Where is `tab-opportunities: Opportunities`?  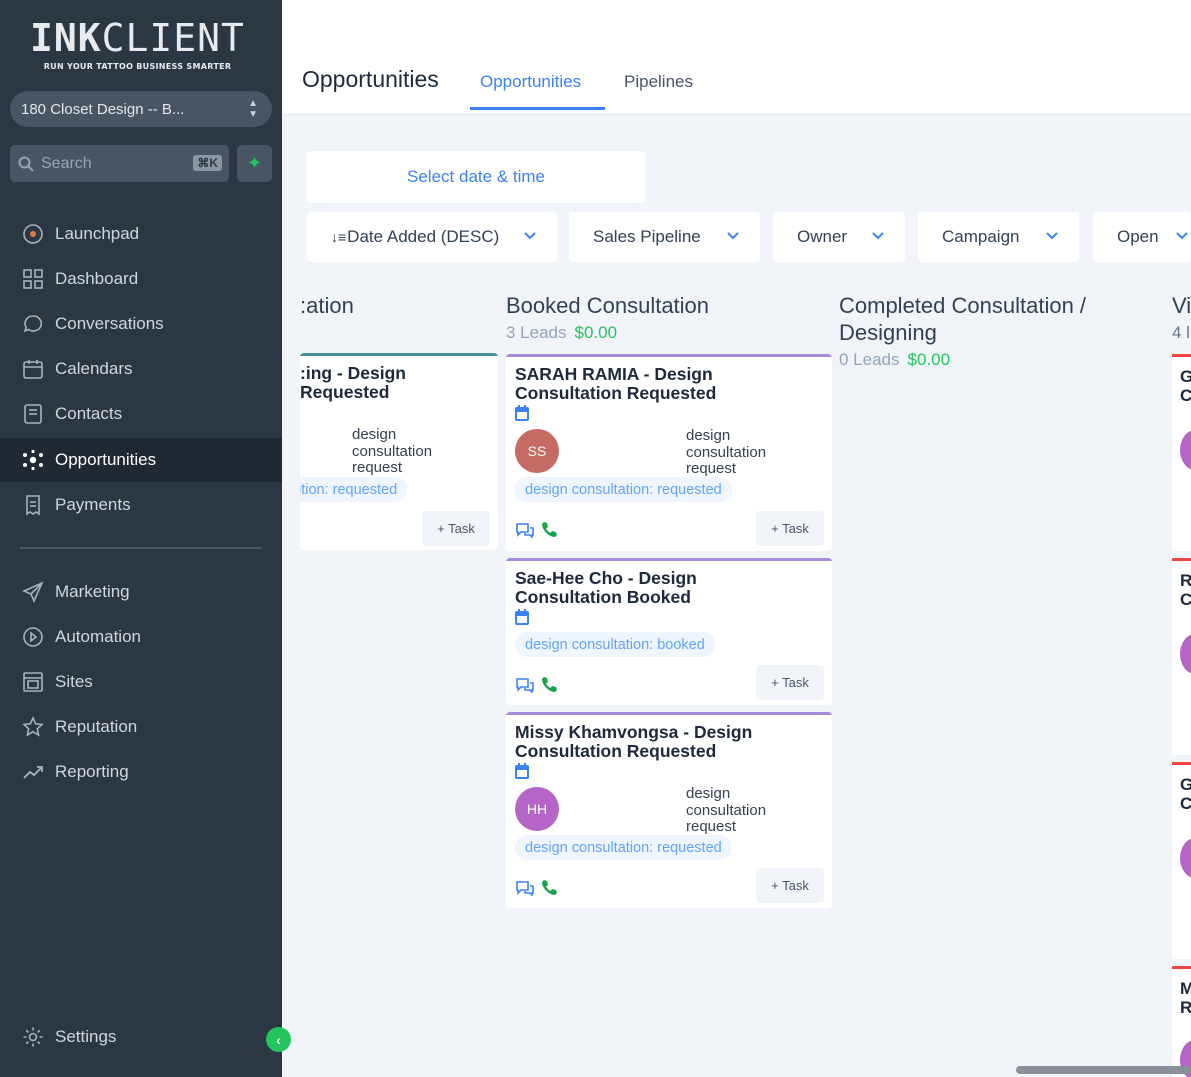
tab-opportunities: Opportunities is located at coordinates (530, 82).